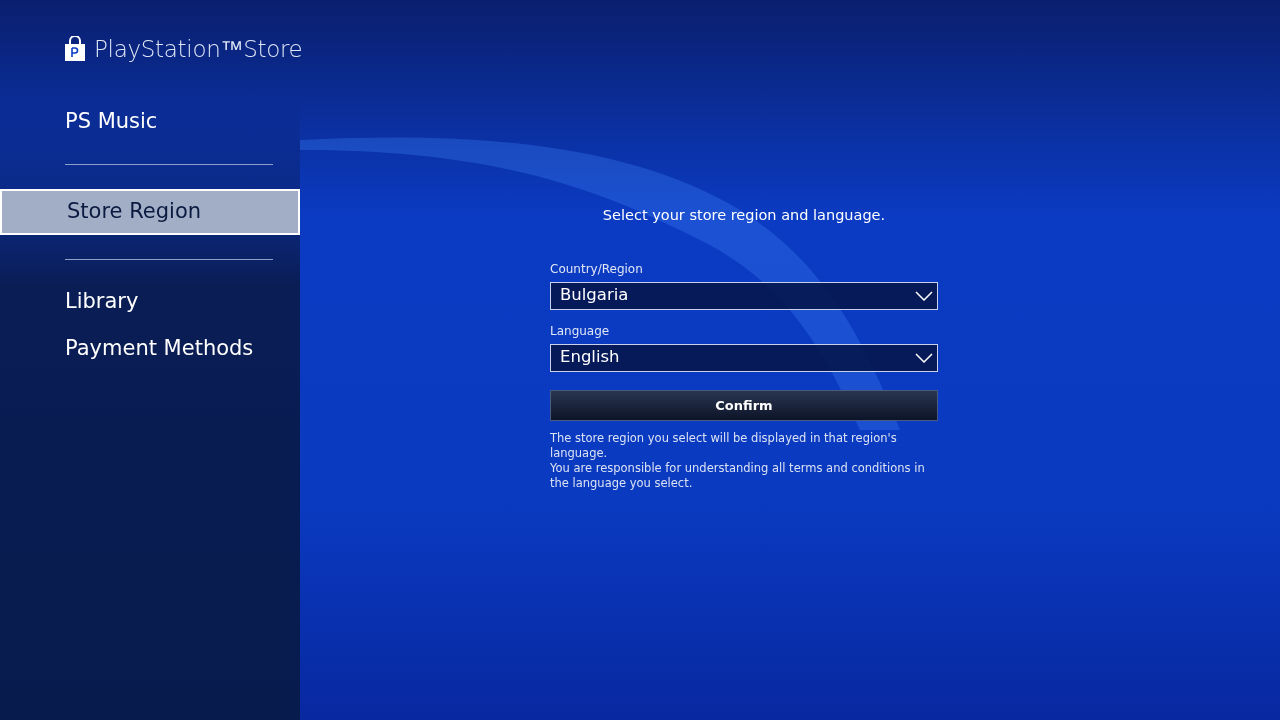 The width and height of the screenshot is (1280, 720). Describe the element at coordinates (150, 122) in the screenshot. I see `sidebar-item: PS Music` at that location.